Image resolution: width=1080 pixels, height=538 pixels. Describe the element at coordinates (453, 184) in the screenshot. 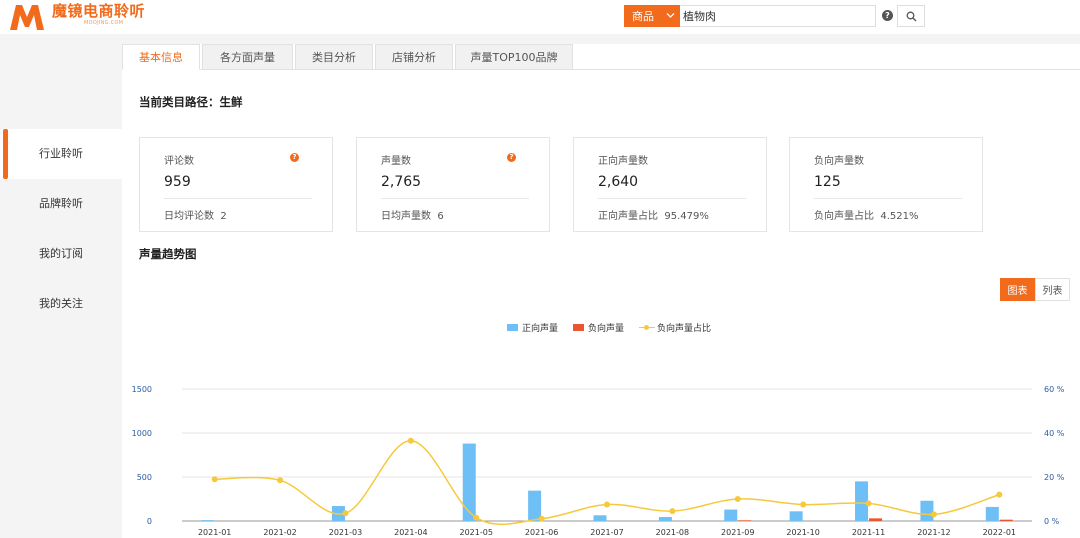

I see `stat-card-volume: 声量数 ? 2,765 日均声量数 6` at that location.